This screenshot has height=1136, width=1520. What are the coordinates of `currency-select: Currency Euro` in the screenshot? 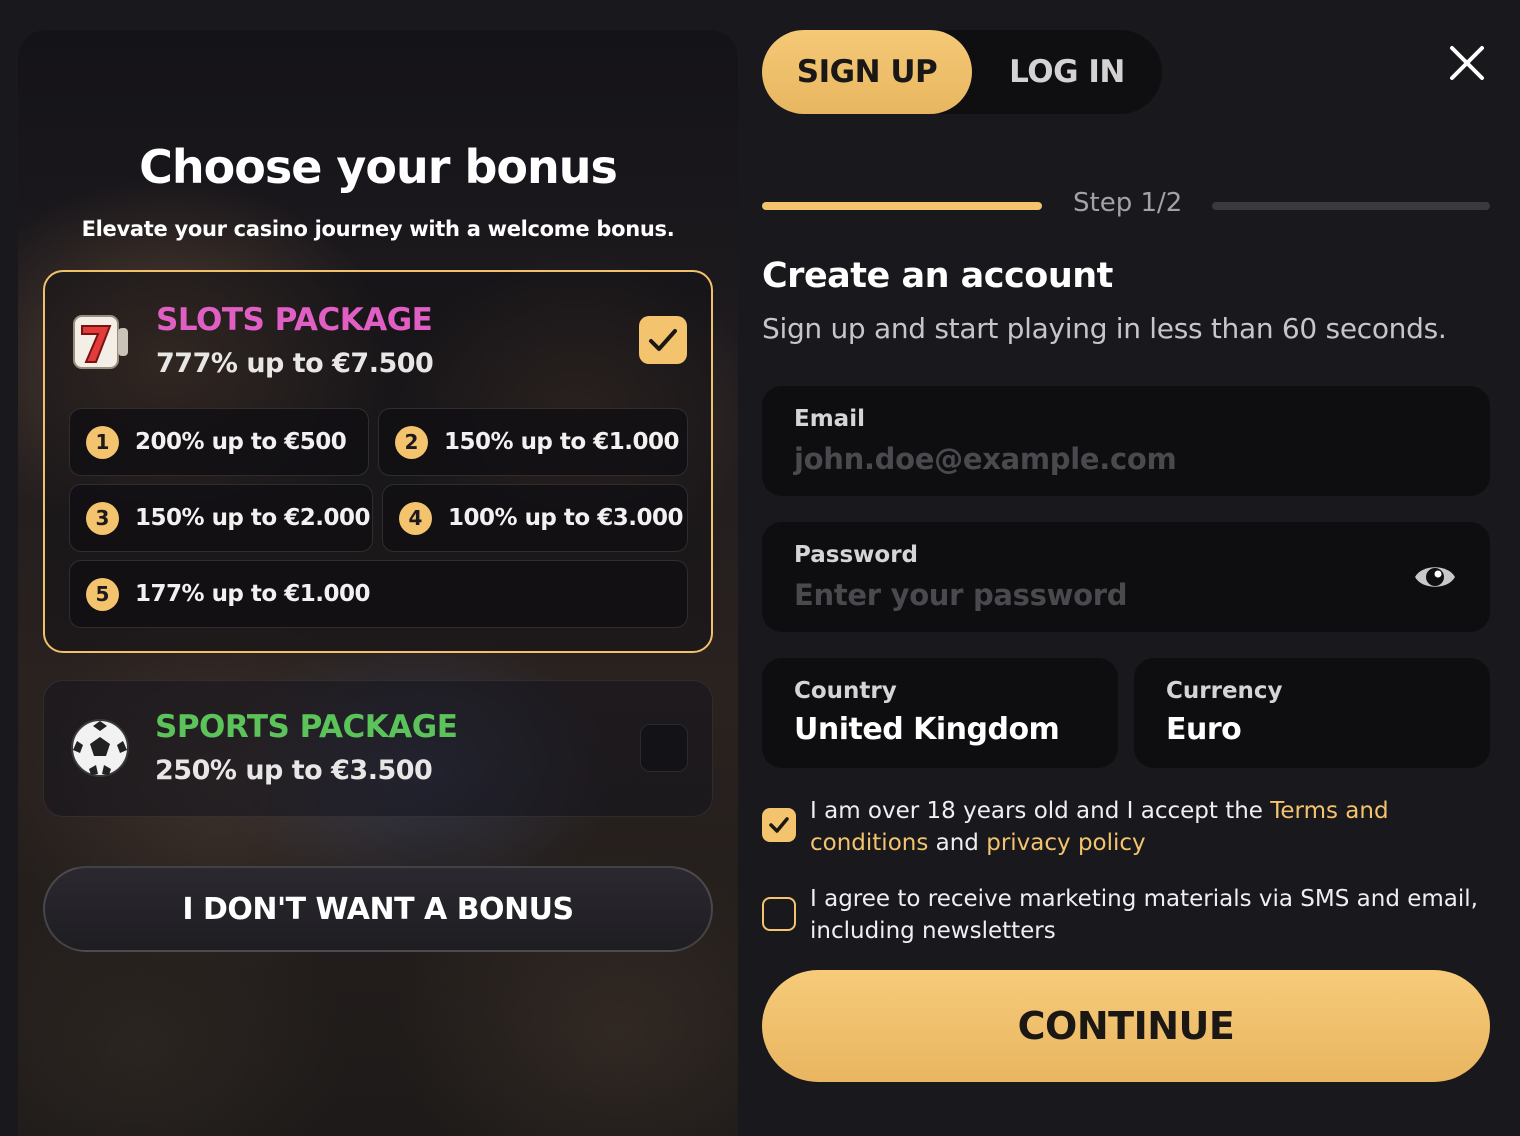 It's located at (1312, 713).